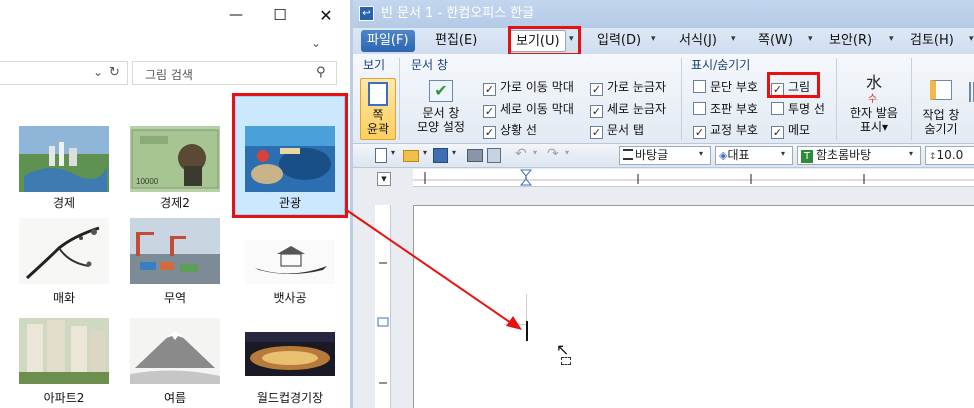 This screenshot has height=408, width=974. I want to click on preview-icon, so click(494, 155).